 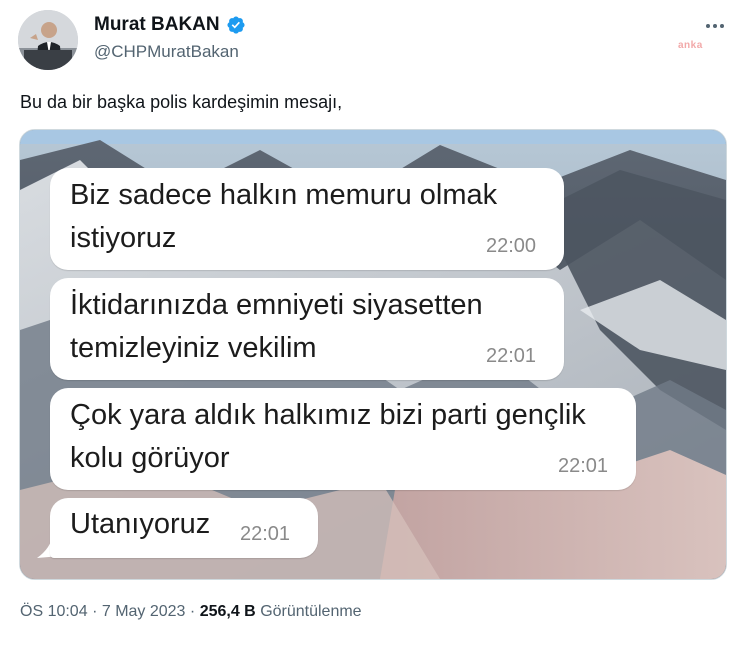 I want to click on message-bubble: Utanıyoruz 22:01, so click(x=184, y=528).